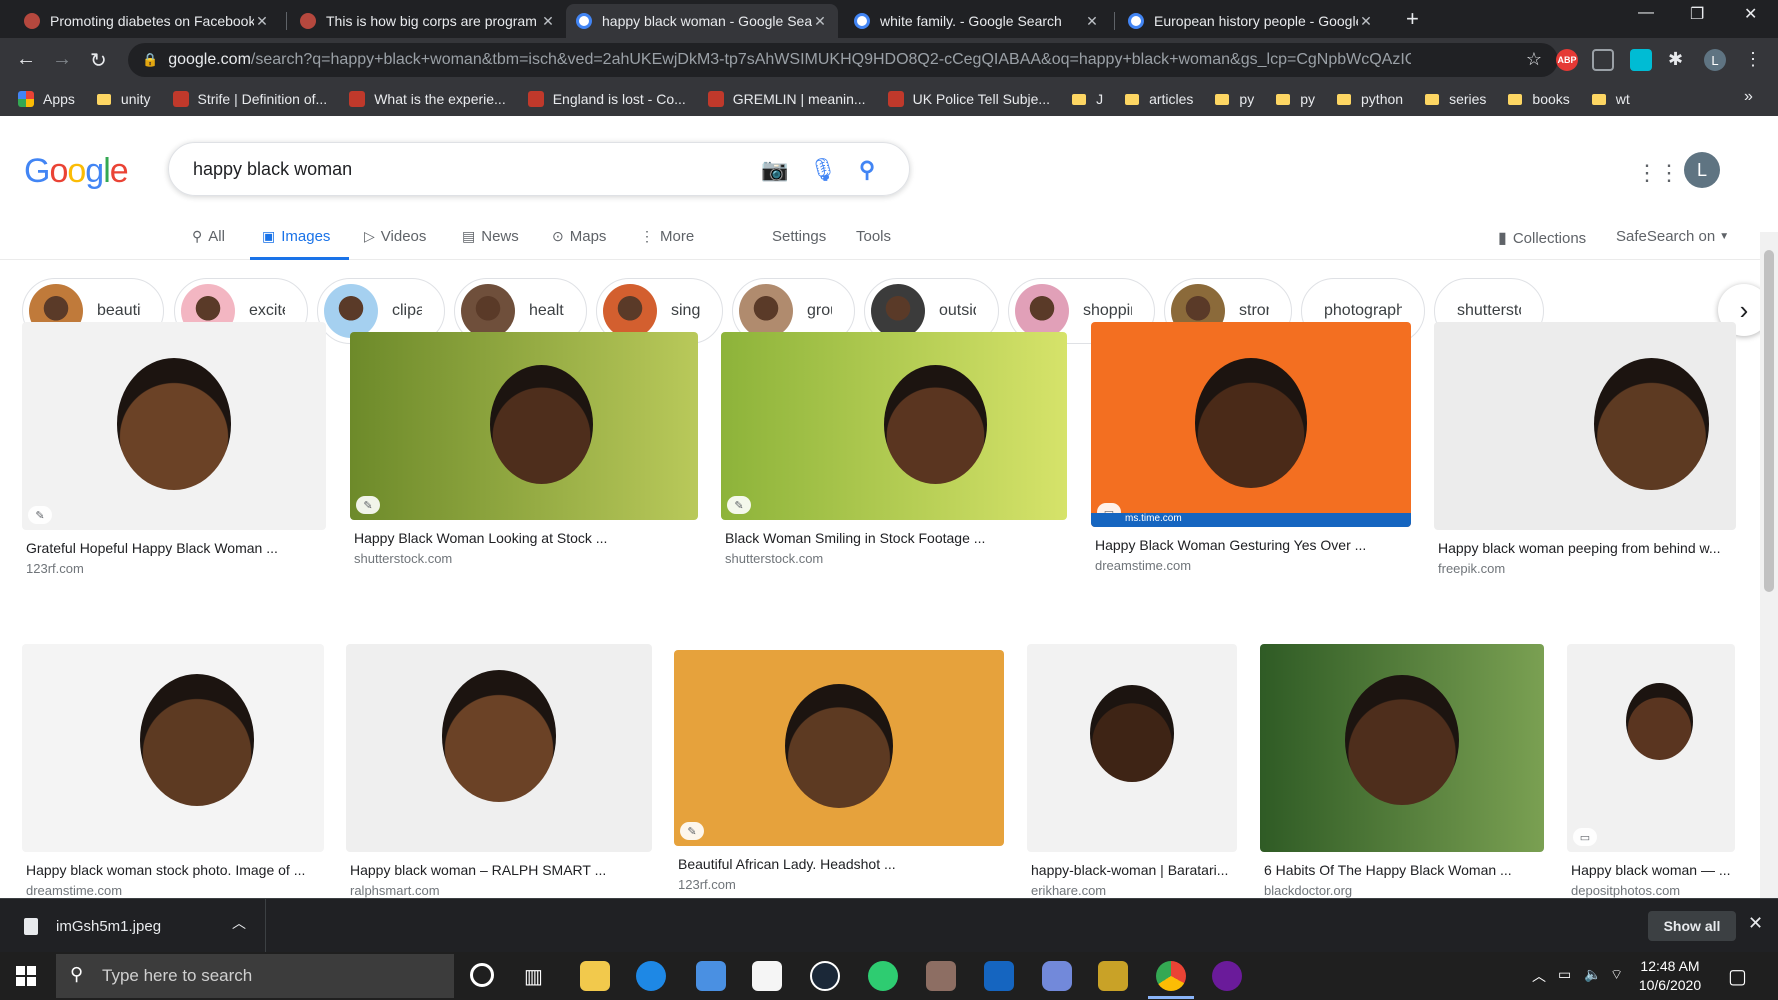  What do you see at coordinates (208, 236) in the screenshot?
I see `tab-all: ⚲ All` at bounding box center [208, 236].